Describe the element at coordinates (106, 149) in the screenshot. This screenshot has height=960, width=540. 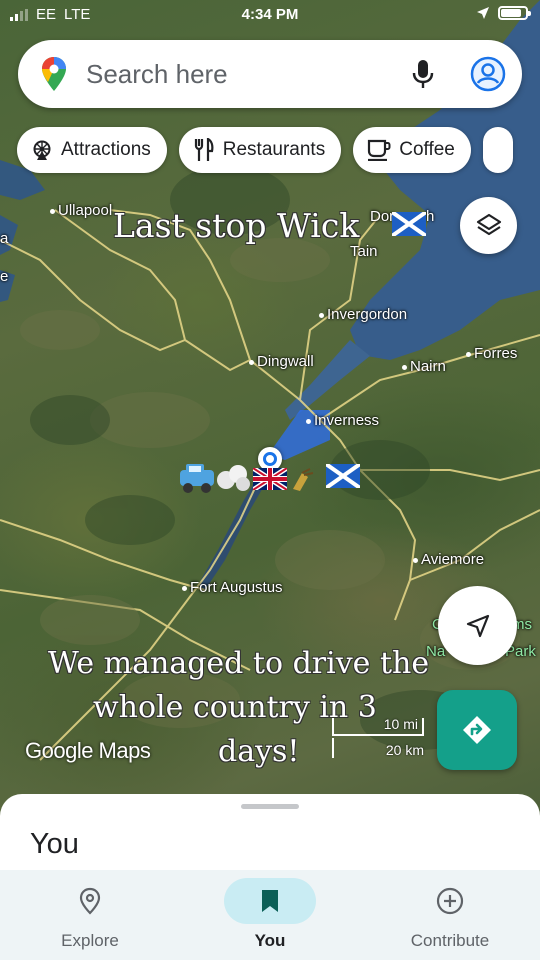
I see `chip-attractions-label: Attractions` at that location.